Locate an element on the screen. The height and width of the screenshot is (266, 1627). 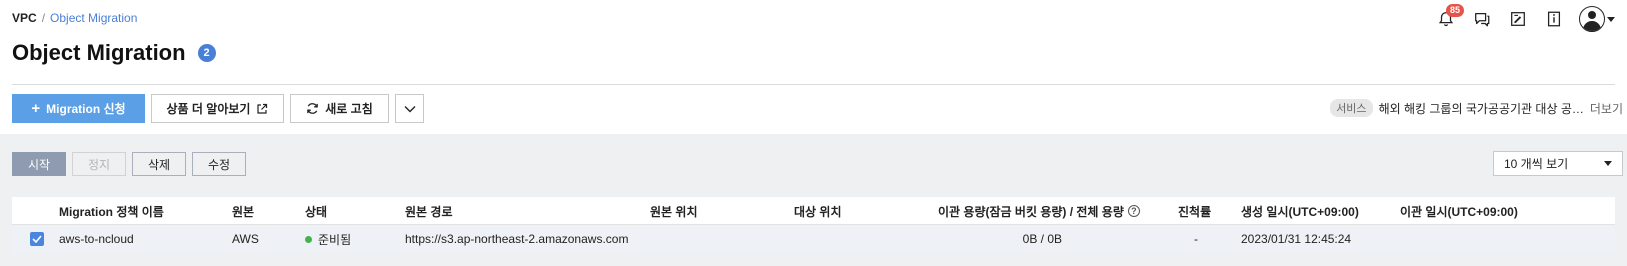
migration-request-button: + Migration 신청 is located at coordinates (78, 108).